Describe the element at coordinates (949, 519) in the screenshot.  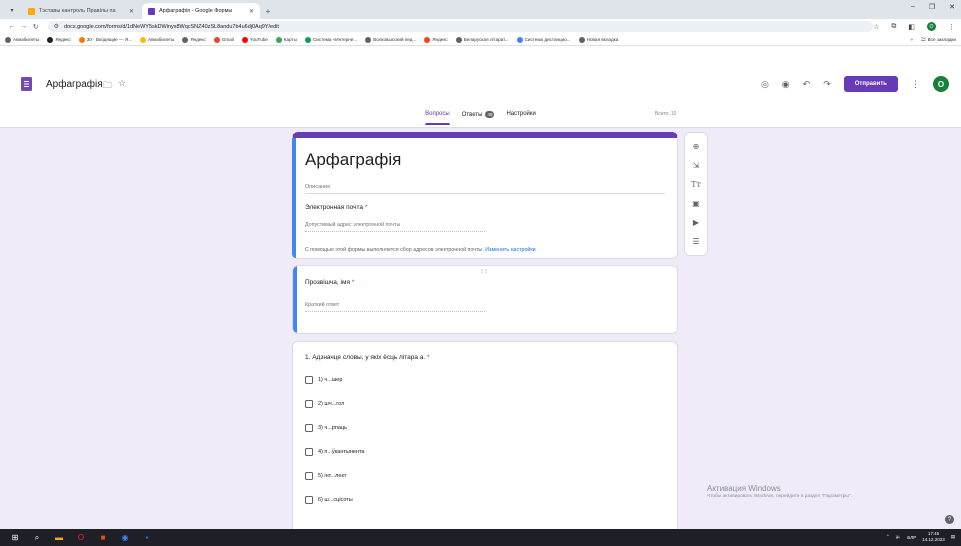
I see `help-icon: ?` at that location.